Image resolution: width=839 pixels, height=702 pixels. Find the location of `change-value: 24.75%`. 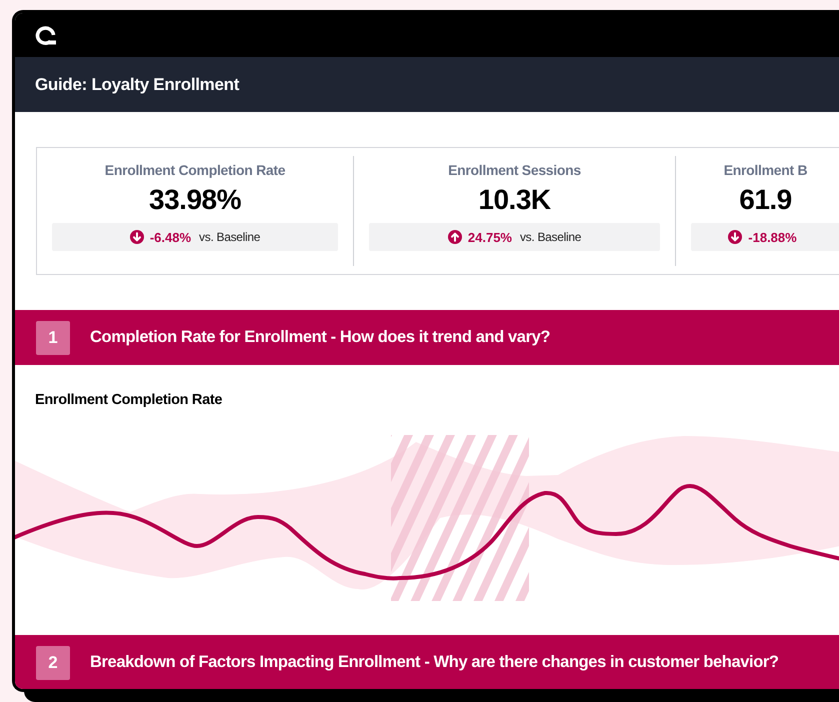

change-value: 24.75% is located at coordinates (490, 237).